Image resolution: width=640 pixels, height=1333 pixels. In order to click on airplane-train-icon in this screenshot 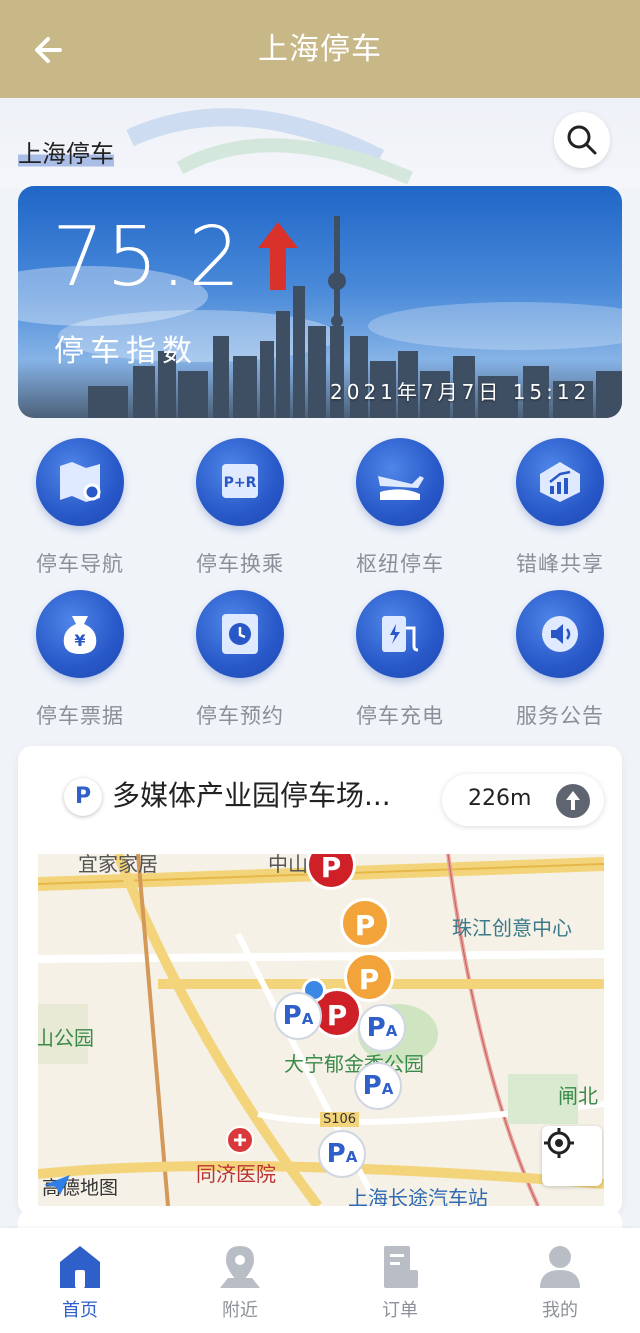, I will do `click(400, 482)`.